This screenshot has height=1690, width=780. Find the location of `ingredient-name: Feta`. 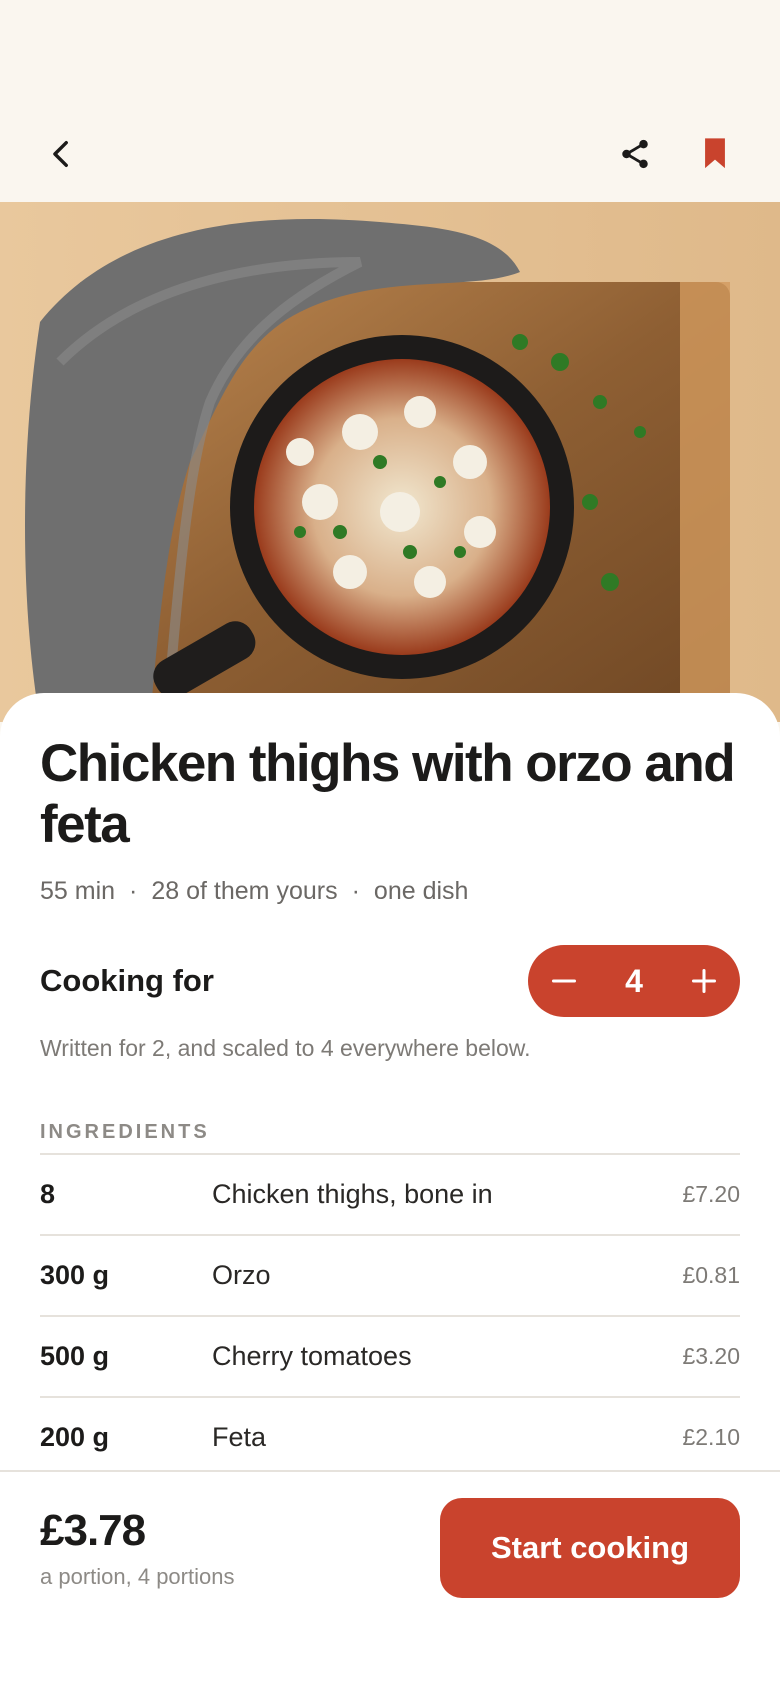

ingredient-name: Feta is located at coordinates (239, 1437).